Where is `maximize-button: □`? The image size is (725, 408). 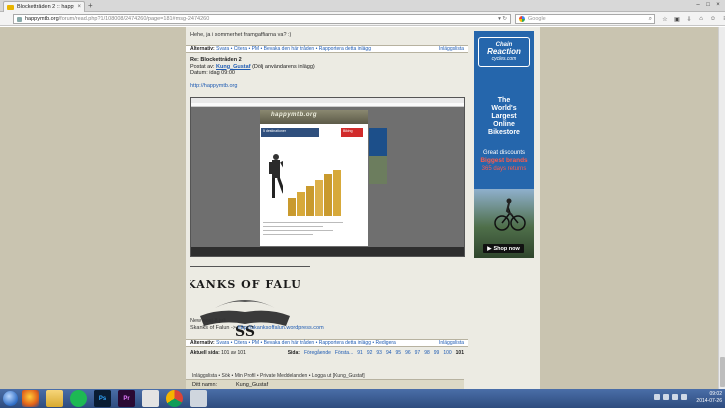
maximize-button: □ is located at coordinates (708, 4).